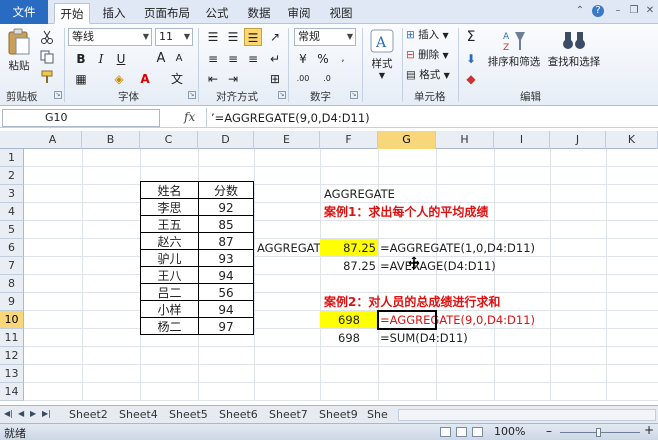 This screenshot has height=440, width=658. Describe the element at coordinates (287, 140) in the screenshot. I see `column-header-e: E` at that location.